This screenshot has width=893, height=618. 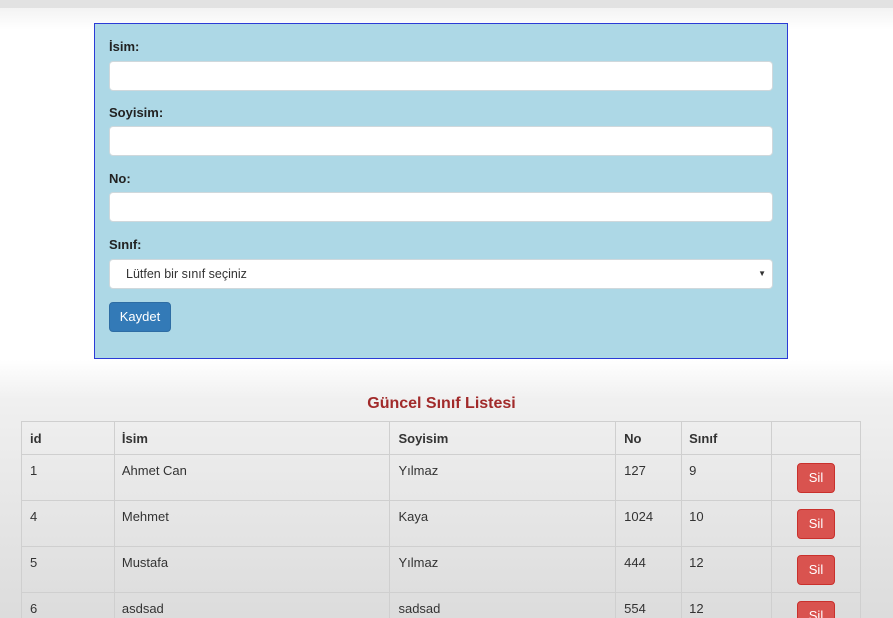 I want to click on cell-soyisim: sadsad, so click(x=503, y=605).